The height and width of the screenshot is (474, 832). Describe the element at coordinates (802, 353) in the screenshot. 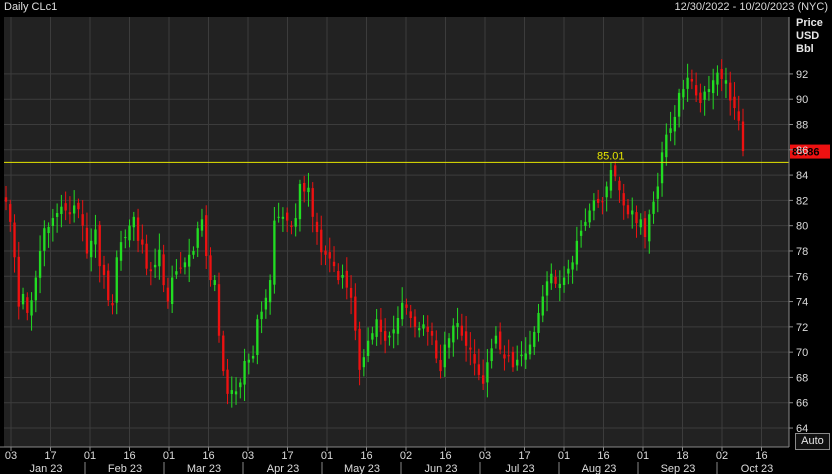

I see `y-tick-label: 70` at that location.